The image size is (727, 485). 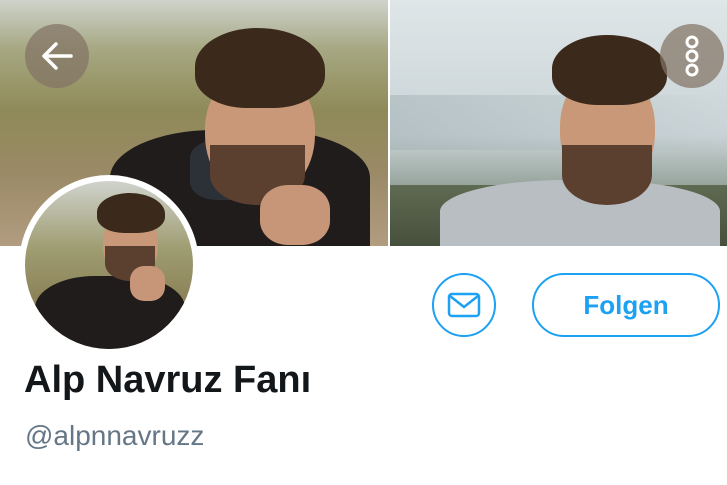 I want to click on follow-button: Folgen, so click(x=626, y=305).